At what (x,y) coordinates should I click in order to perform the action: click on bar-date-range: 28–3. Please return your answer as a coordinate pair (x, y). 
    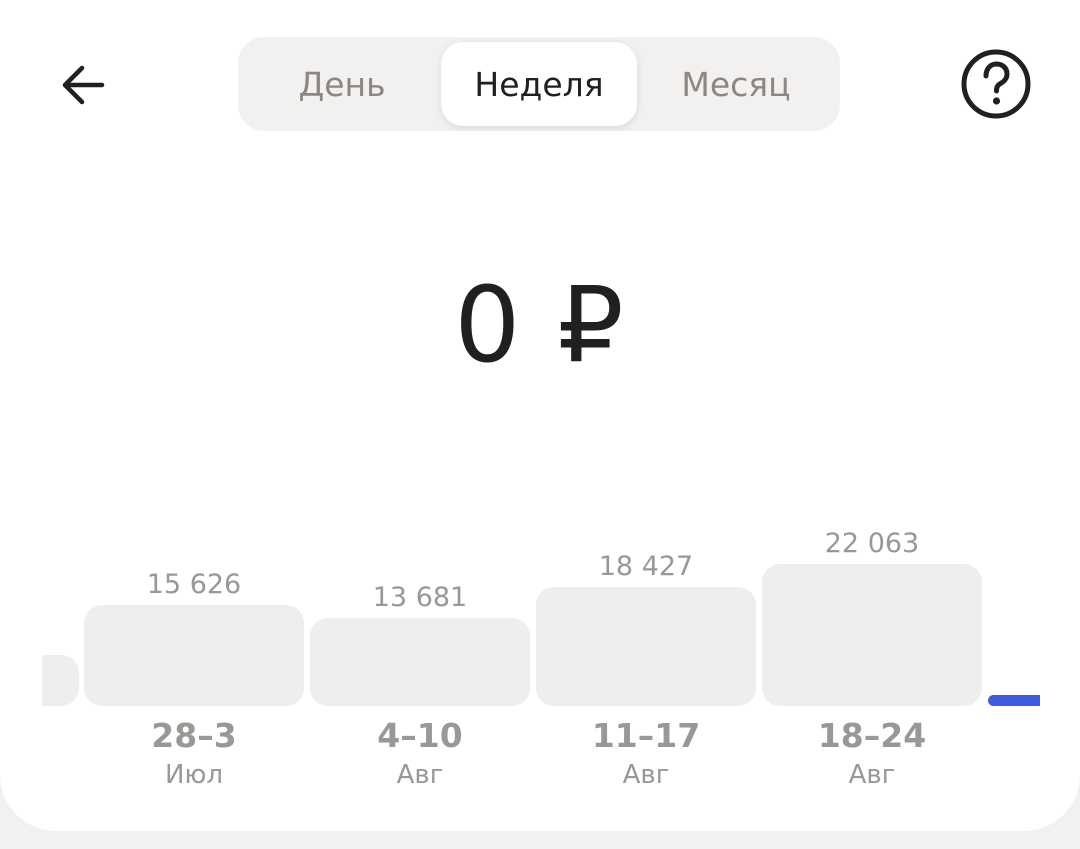
    Looking at the image, I should click on (194, 735).